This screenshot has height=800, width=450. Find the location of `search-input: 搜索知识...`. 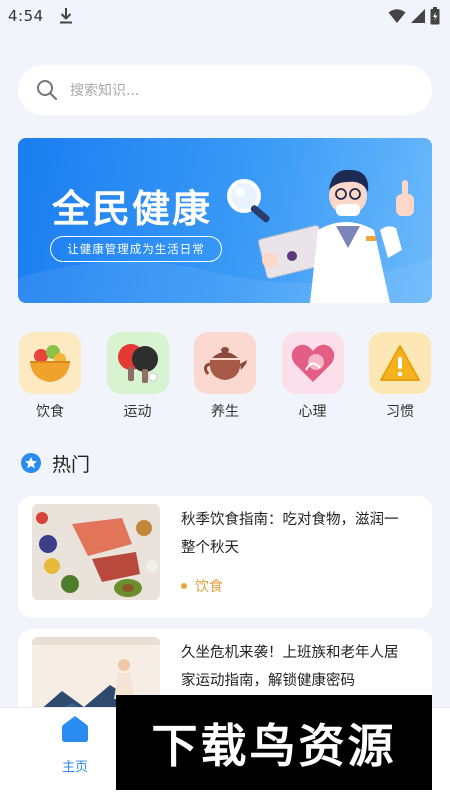

search-input: 搜索知识... is located at coordinates (225, 90).